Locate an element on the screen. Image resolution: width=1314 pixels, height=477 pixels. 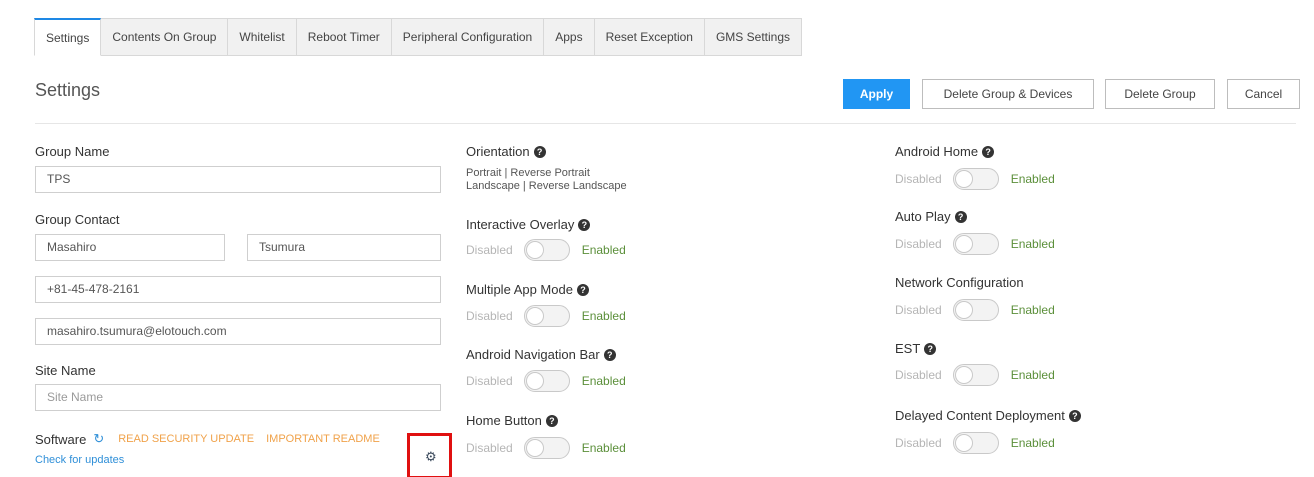
multiple-app-mode-label: Multiple App Mode ? is located at coordinates (527, 289).